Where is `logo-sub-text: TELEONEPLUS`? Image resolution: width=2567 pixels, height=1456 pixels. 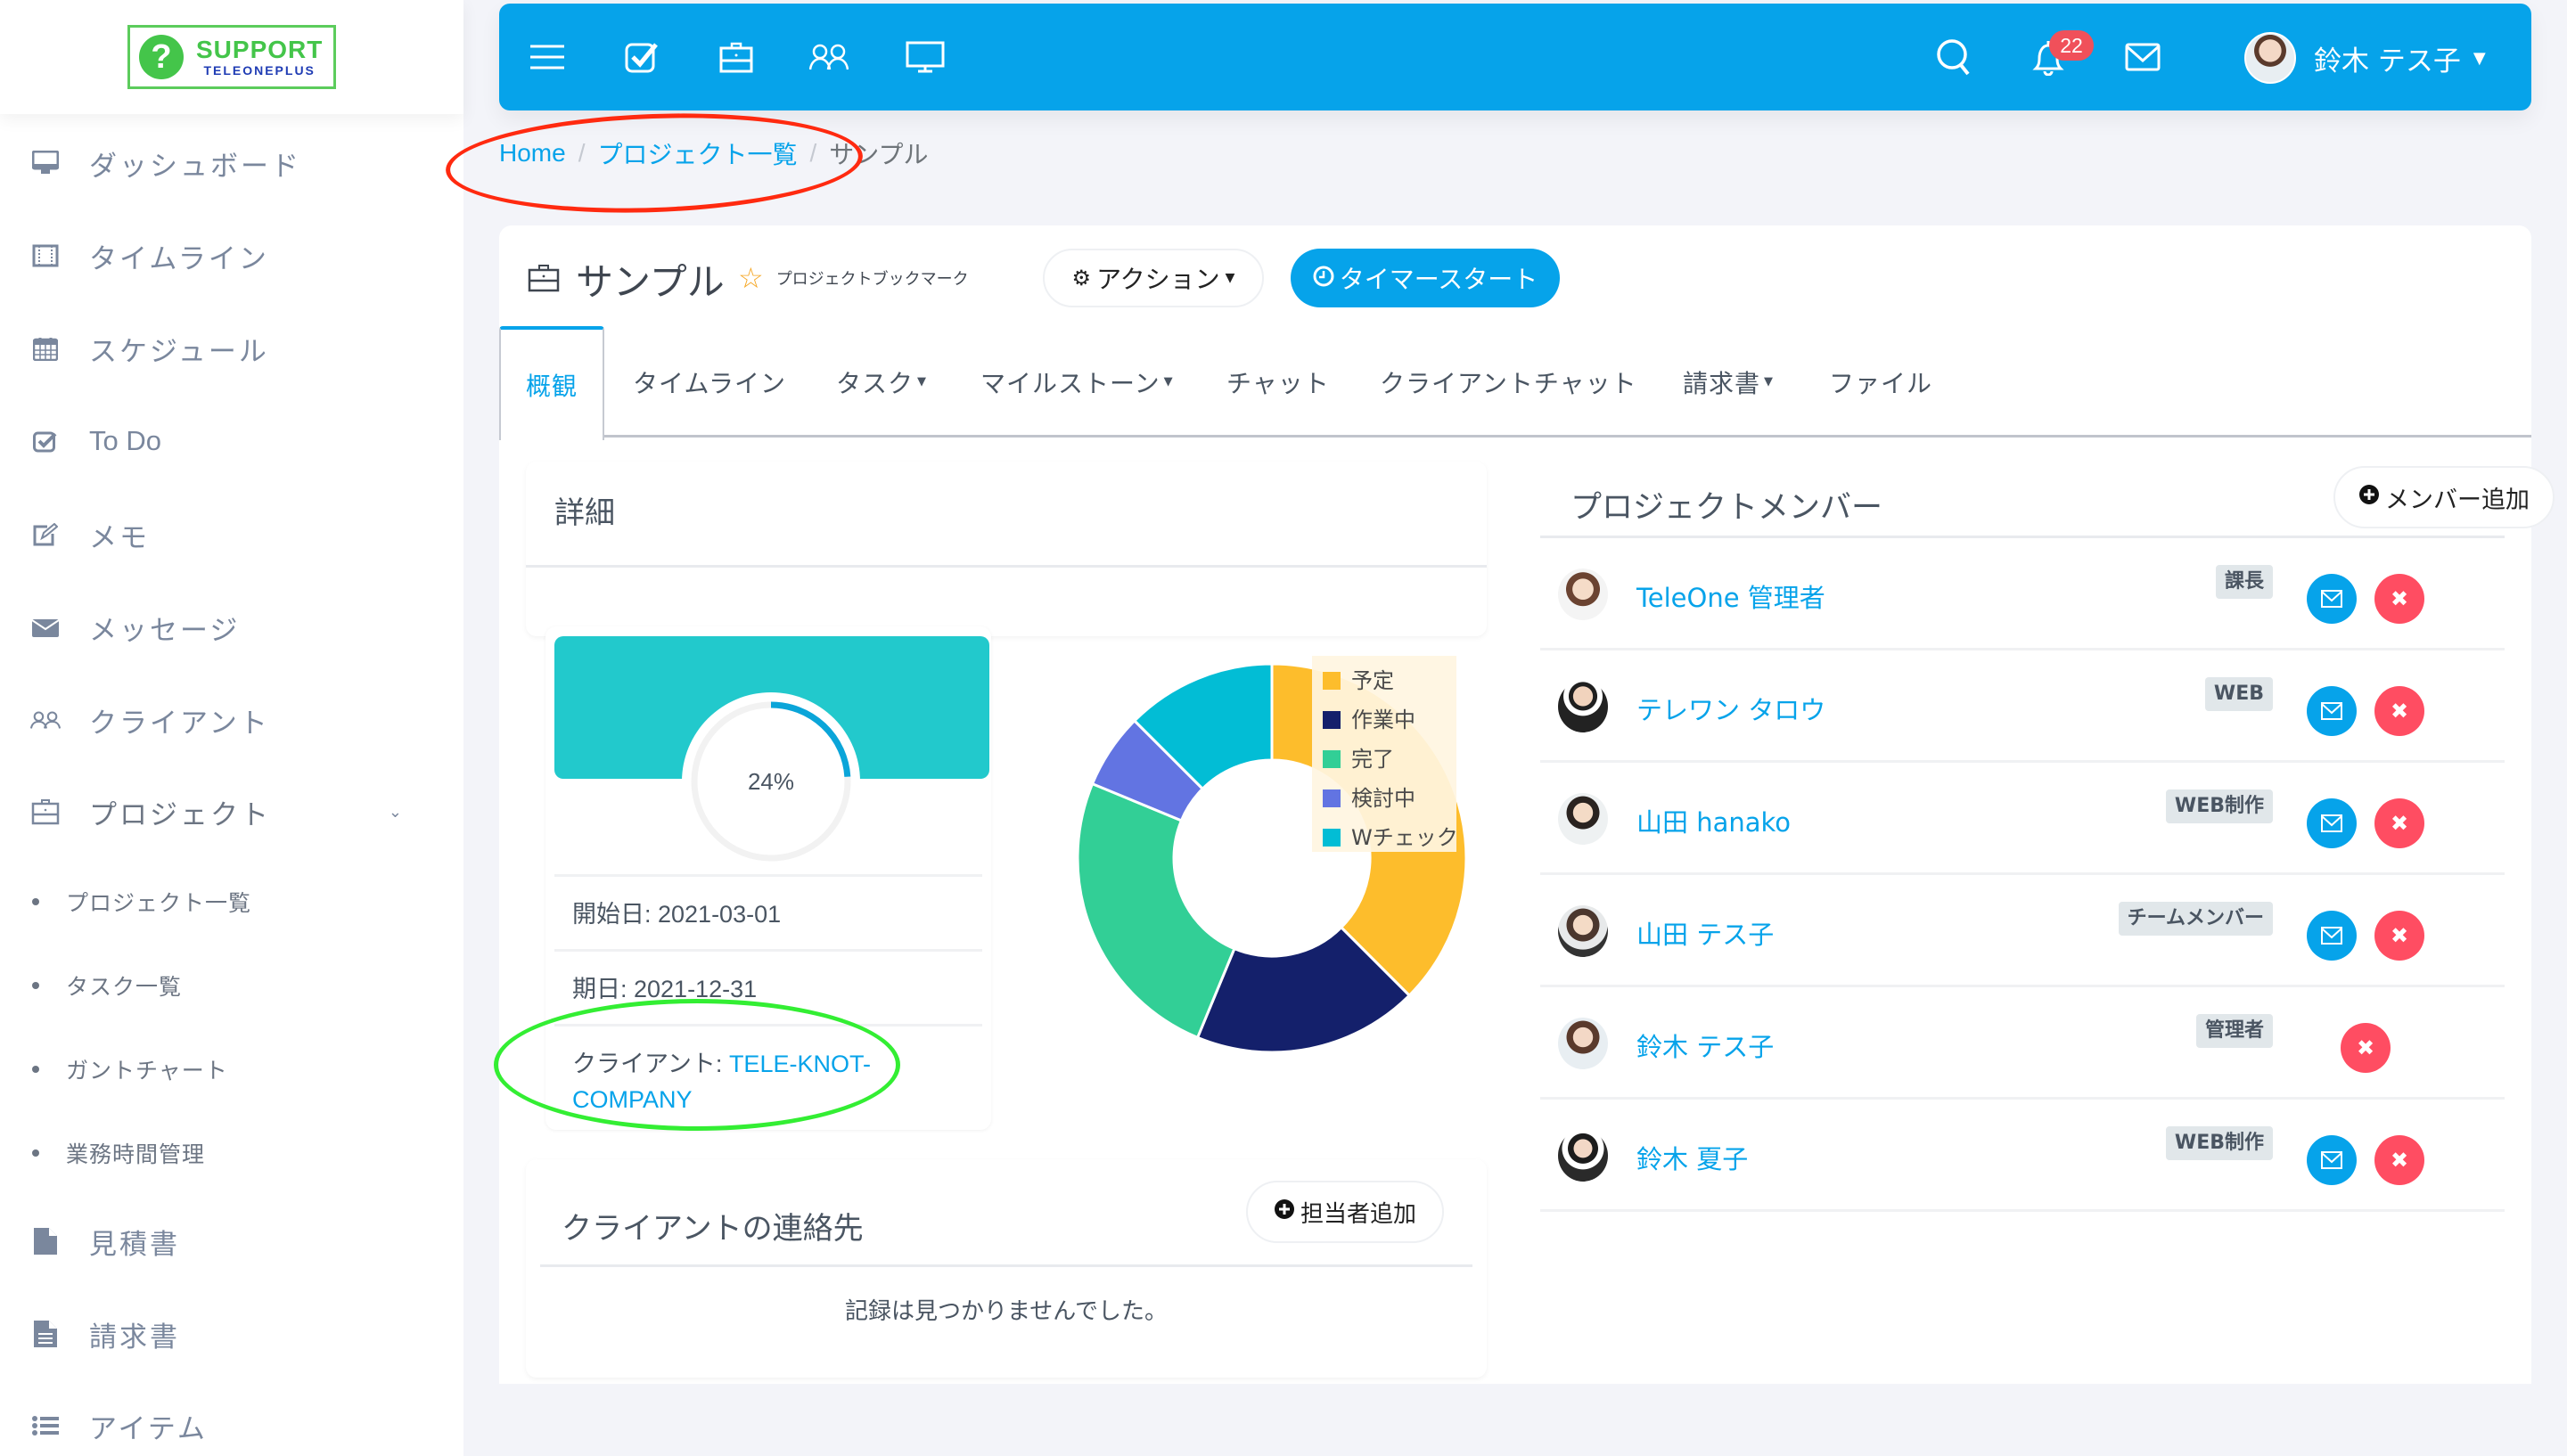
logo-sub-text: TELEONEPLUS is located at coordinates (260, 71).